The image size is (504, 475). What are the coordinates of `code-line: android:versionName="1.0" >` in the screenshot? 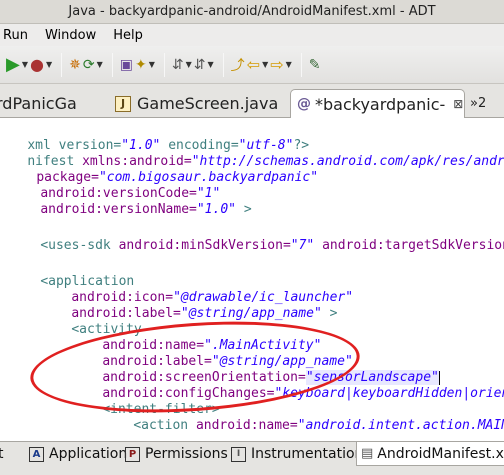 It's located at (130, 201).